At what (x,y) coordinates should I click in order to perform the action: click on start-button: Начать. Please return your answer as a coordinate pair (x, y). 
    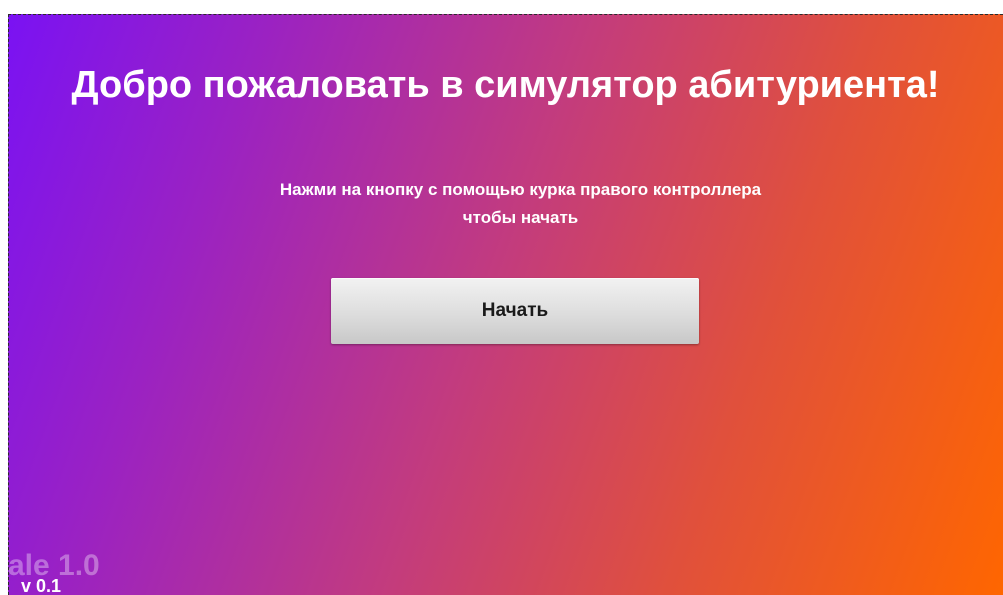
    Looking at the image, I should click on (515, 311).